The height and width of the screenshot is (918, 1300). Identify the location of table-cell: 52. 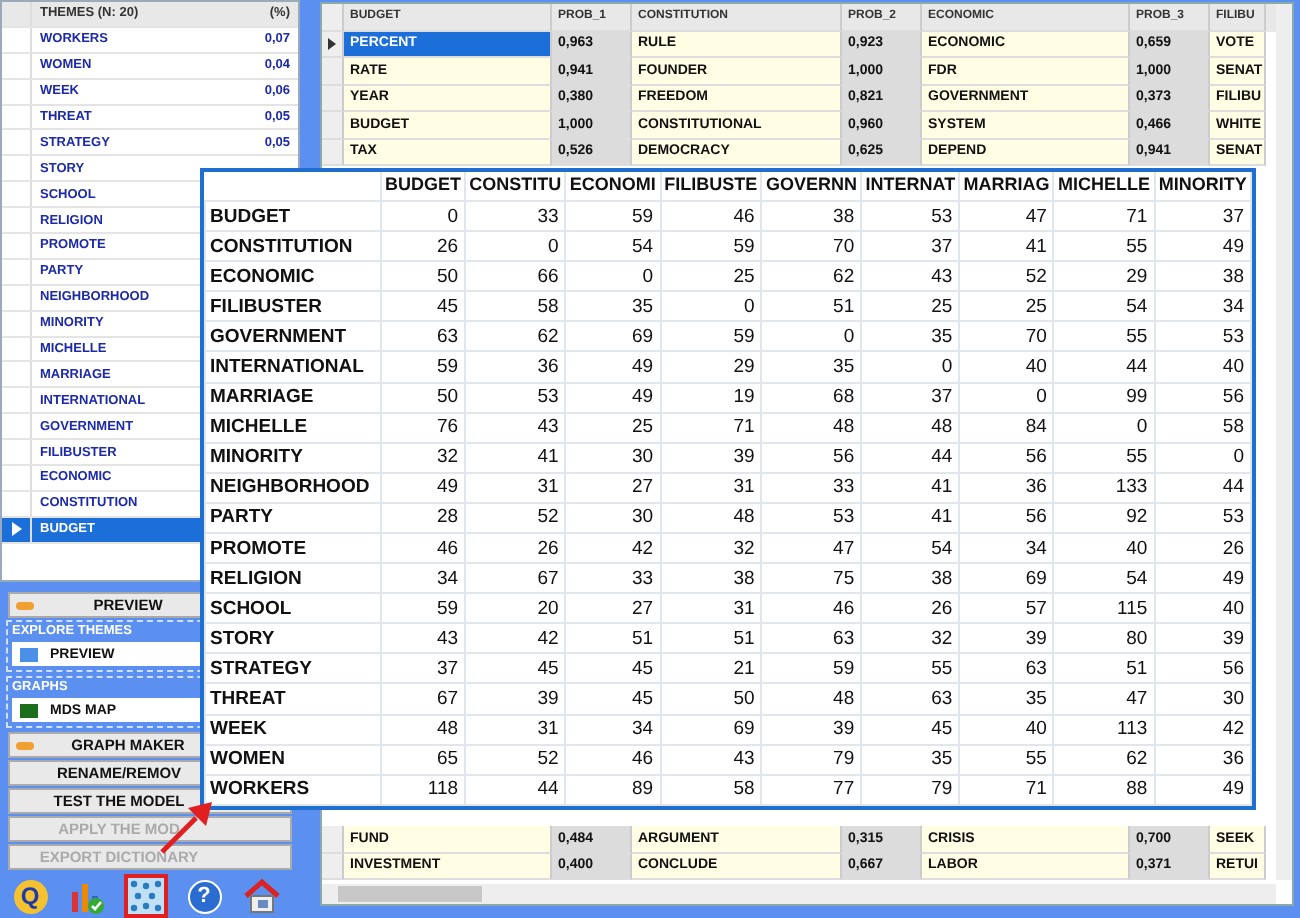
(1006, 276).